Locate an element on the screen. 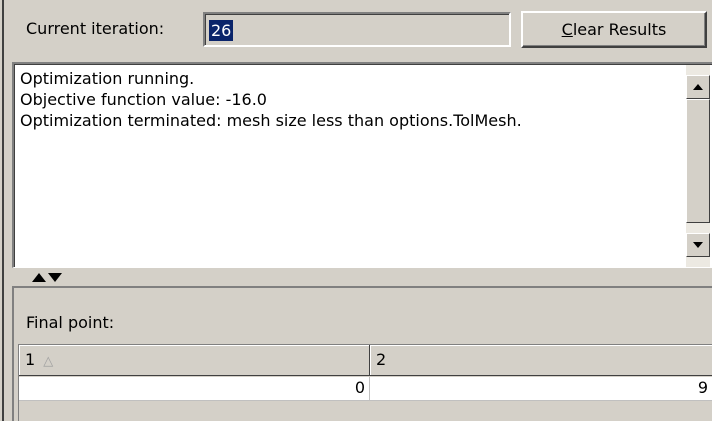 This screenshot has width=712, height=421. clear-results-label: lear Results is located at coordinates (619, 29).